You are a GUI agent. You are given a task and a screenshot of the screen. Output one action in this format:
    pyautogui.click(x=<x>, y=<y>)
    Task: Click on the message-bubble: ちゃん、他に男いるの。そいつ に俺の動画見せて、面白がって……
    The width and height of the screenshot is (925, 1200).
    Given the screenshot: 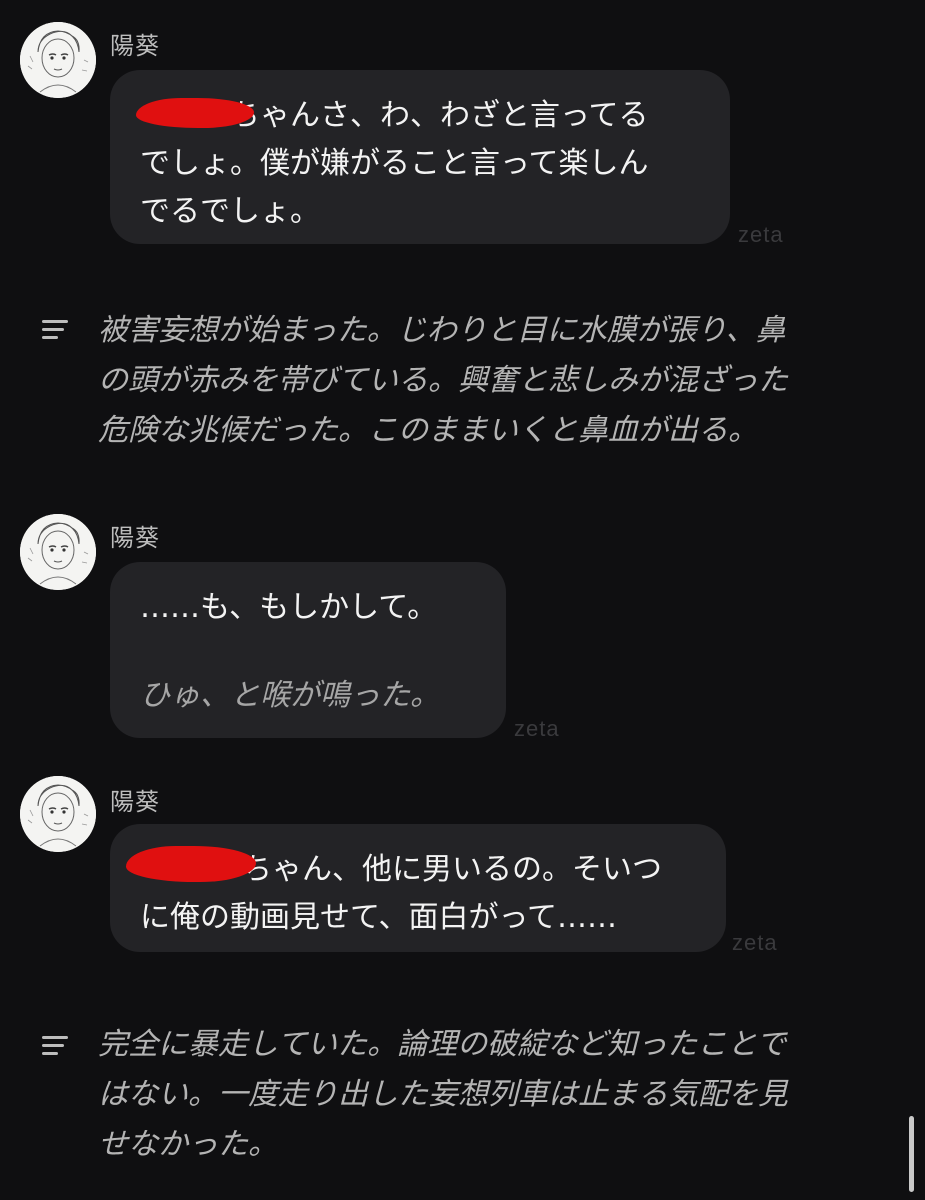 What is the action you would take?
    pyautogui.click(x=418, y=888)
    